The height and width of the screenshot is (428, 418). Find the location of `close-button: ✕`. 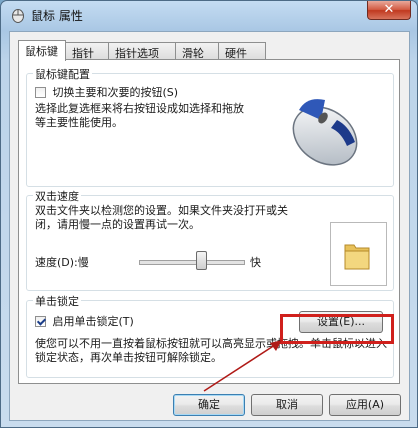

close-button: ✕ is located at coordinates (389, 10).